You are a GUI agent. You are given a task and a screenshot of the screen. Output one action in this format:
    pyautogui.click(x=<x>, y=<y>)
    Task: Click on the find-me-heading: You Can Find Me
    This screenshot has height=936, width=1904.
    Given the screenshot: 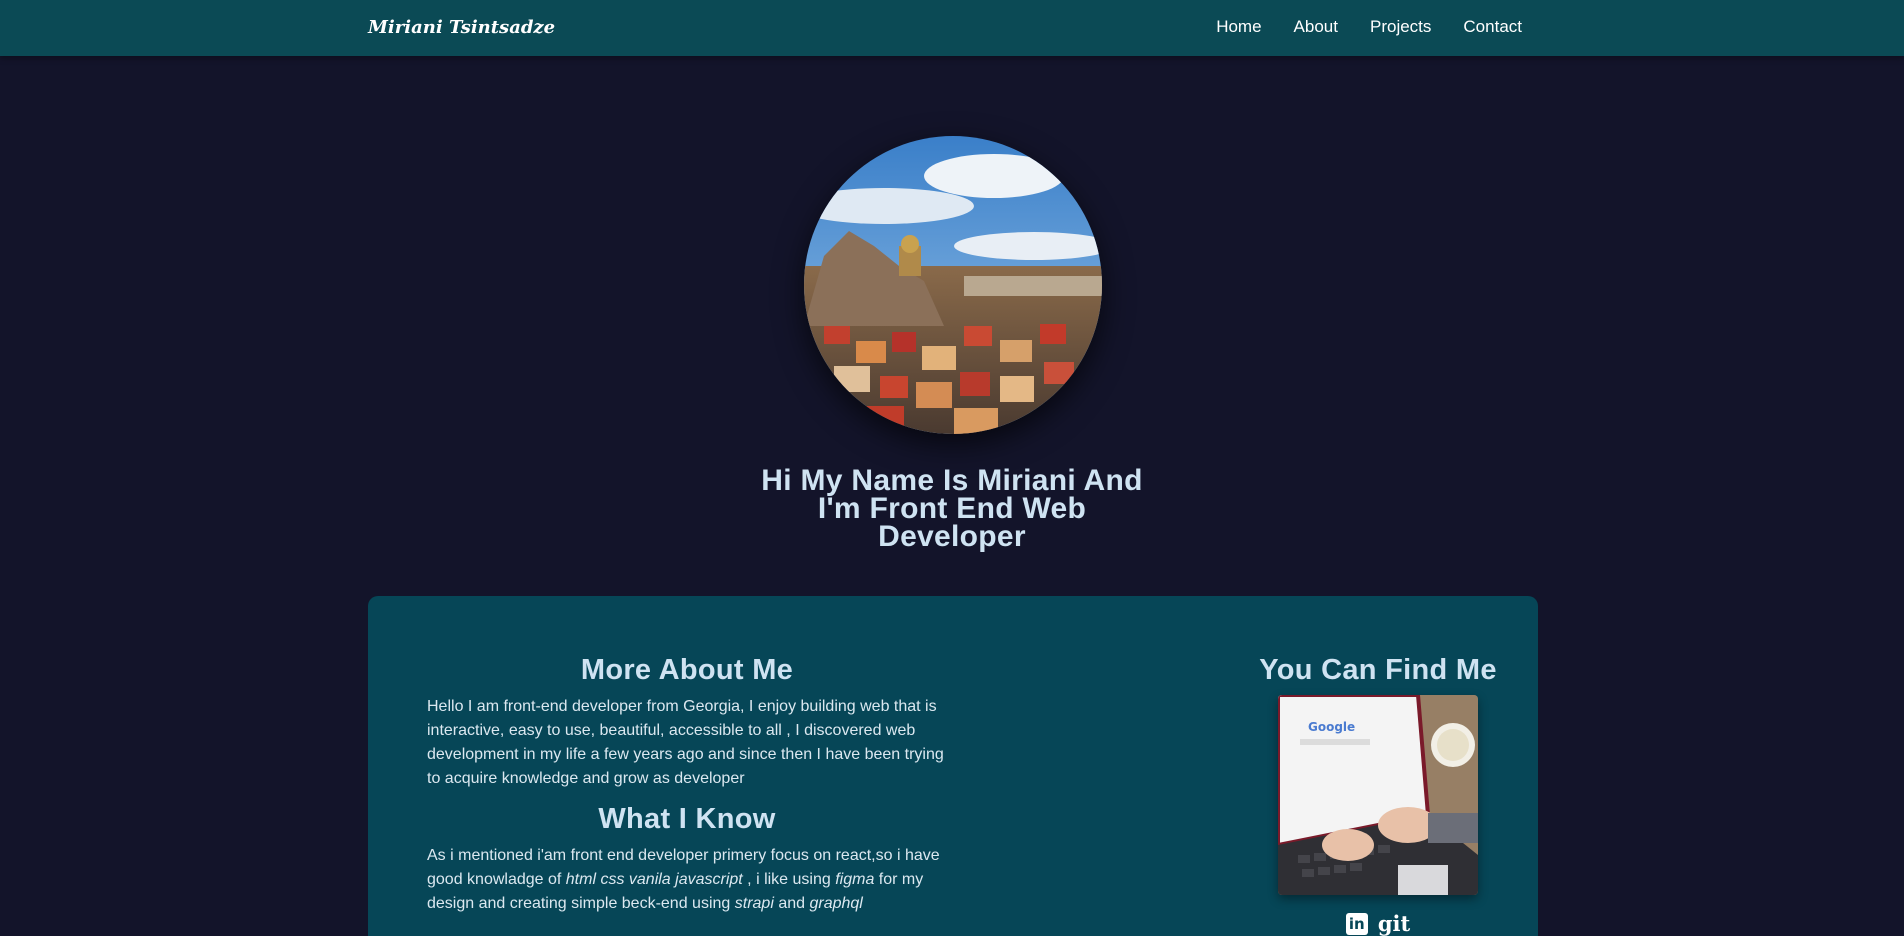 What is the action you would take?
    pyautogui.click(x=1378, y=670)
    